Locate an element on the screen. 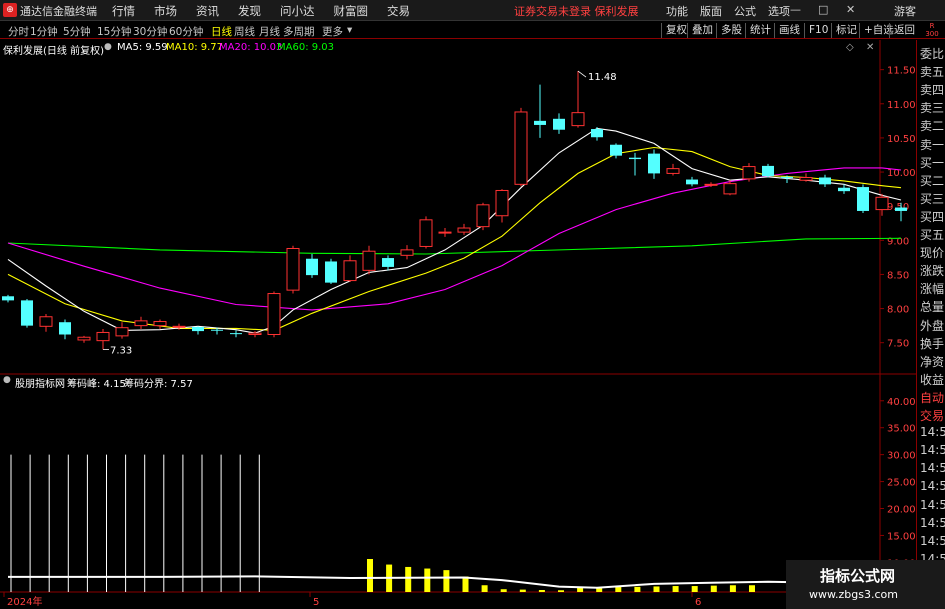 The width and height of the screenshot is (945, 609). side-panel-item: 买二 is located at coordinates (932, 180).